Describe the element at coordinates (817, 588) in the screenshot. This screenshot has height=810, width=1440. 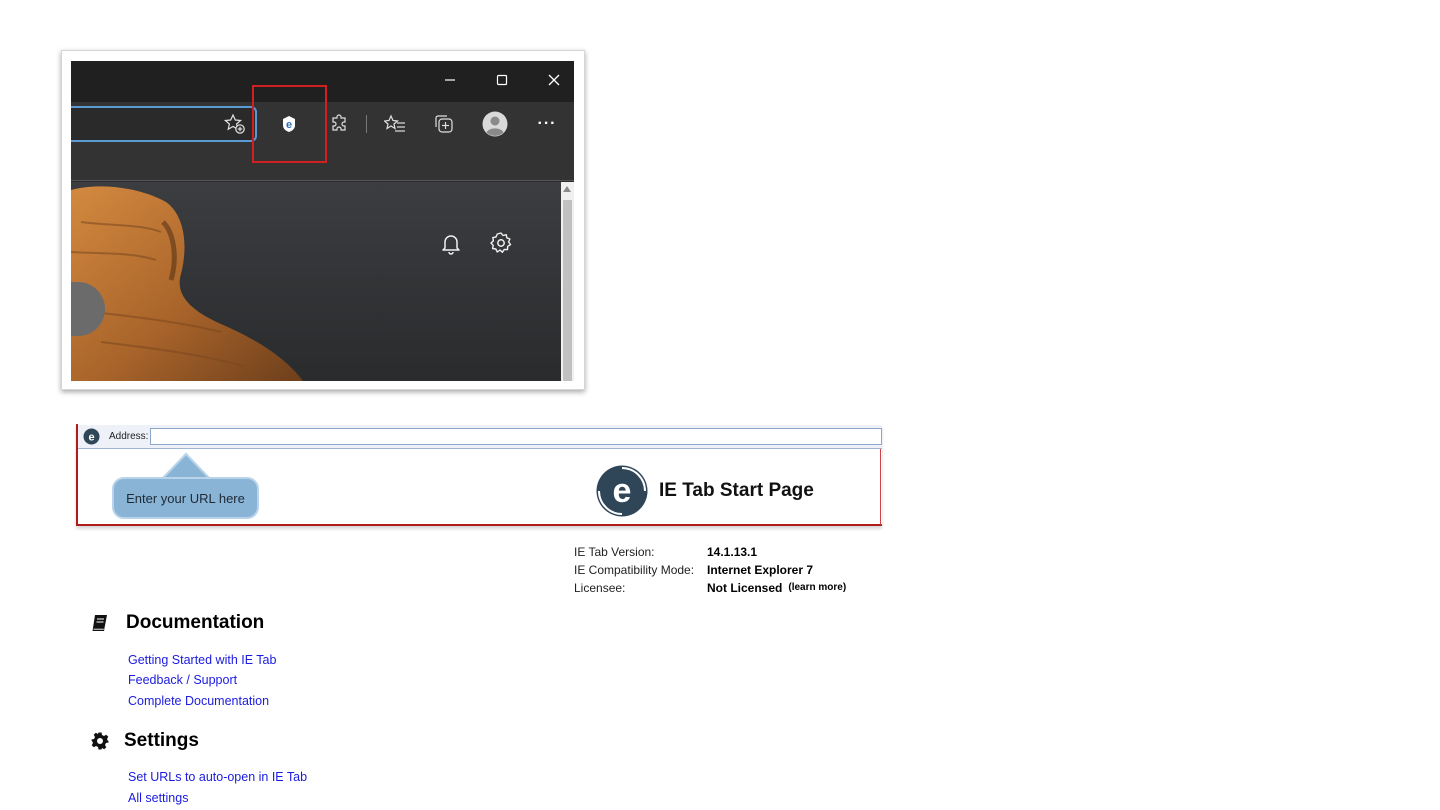
I see `learn-more-link: (learn more)` at that location.